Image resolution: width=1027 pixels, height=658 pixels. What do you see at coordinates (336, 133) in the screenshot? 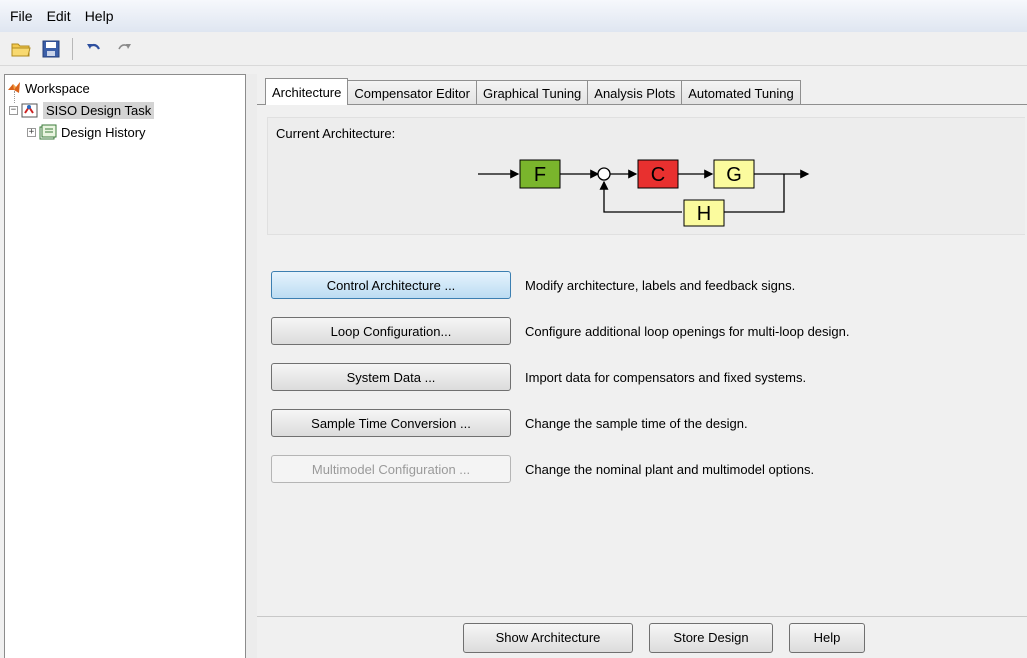
I see `current-architecture-label: Current Architecture:` at bounding box center [336, 133].